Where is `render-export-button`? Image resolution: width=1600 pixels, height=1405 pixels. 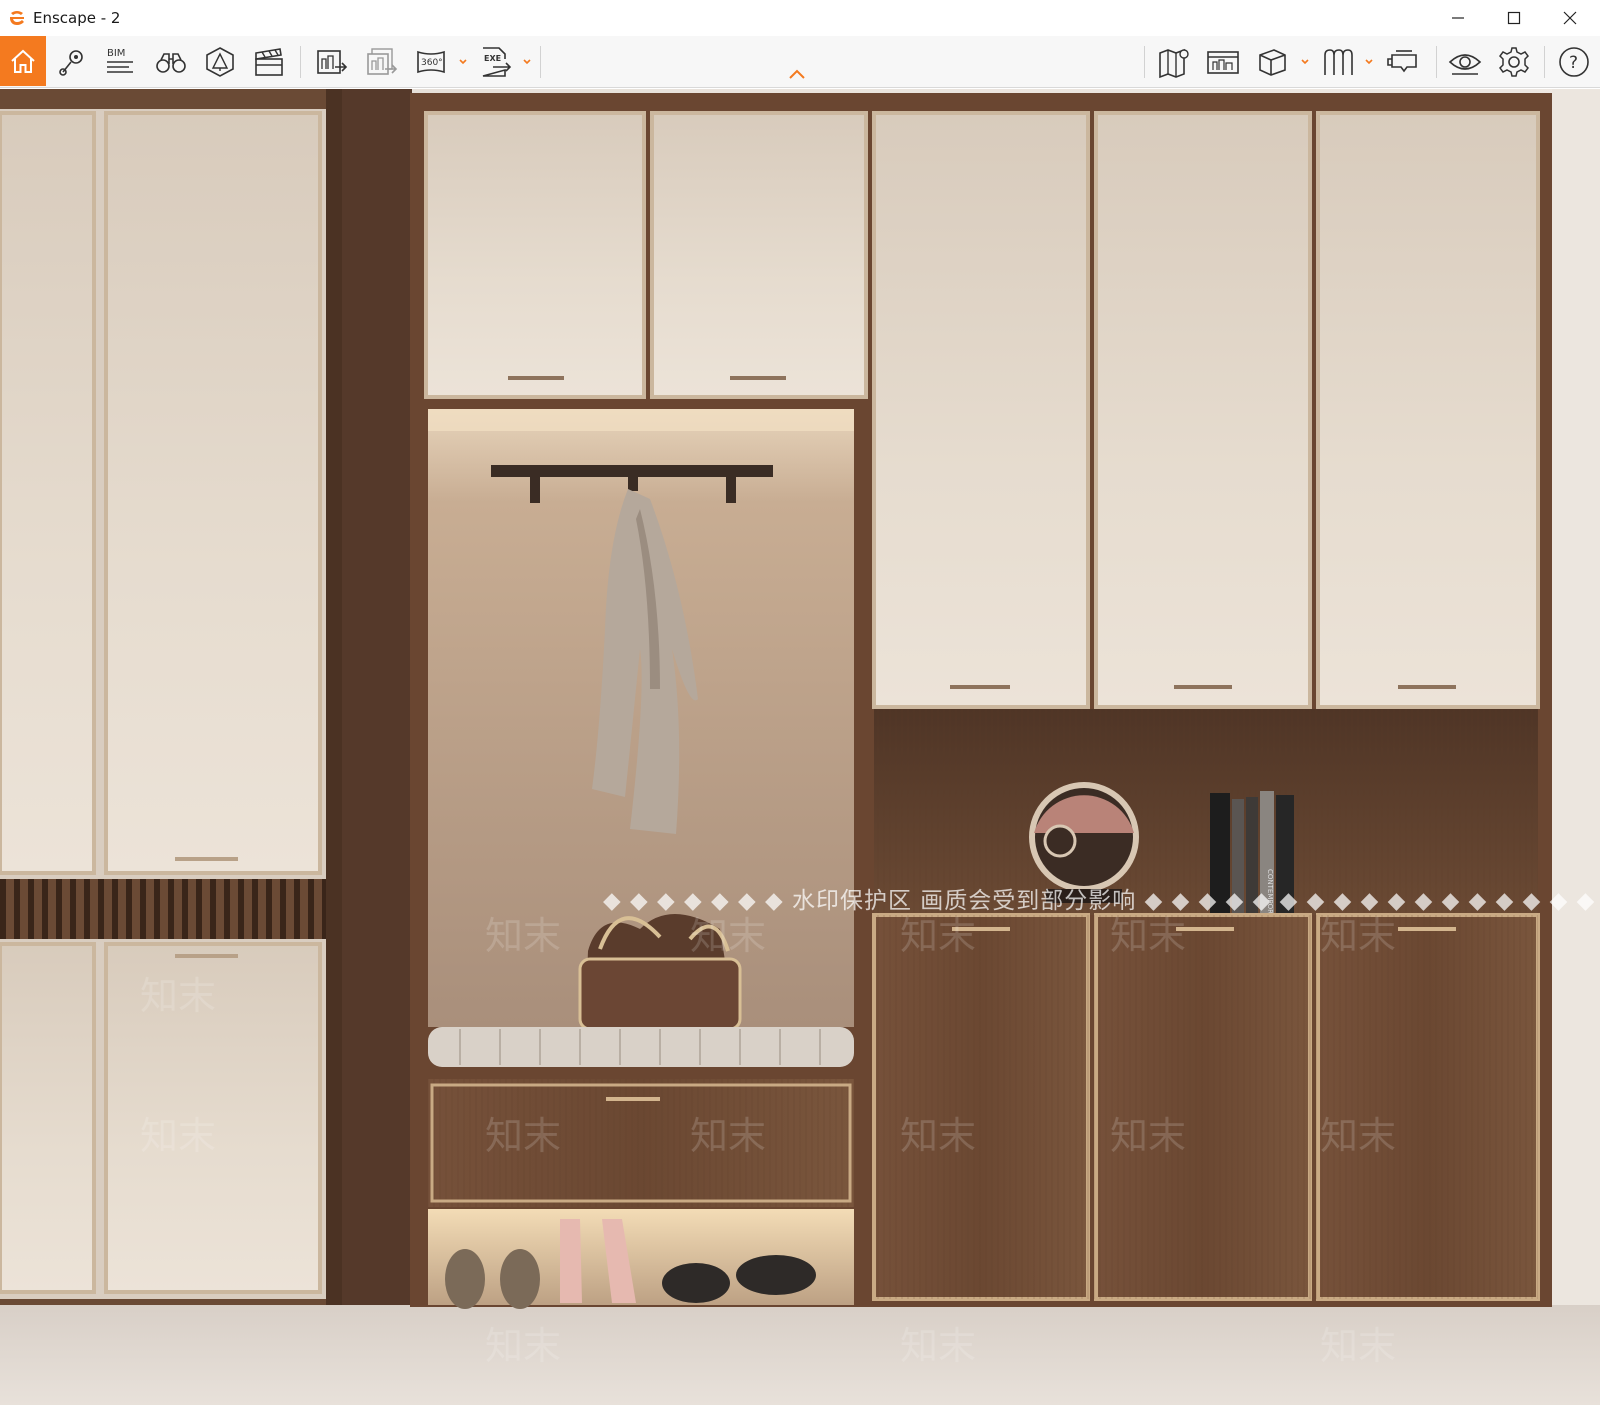
render-export-button is located at coordinates (332, 62).